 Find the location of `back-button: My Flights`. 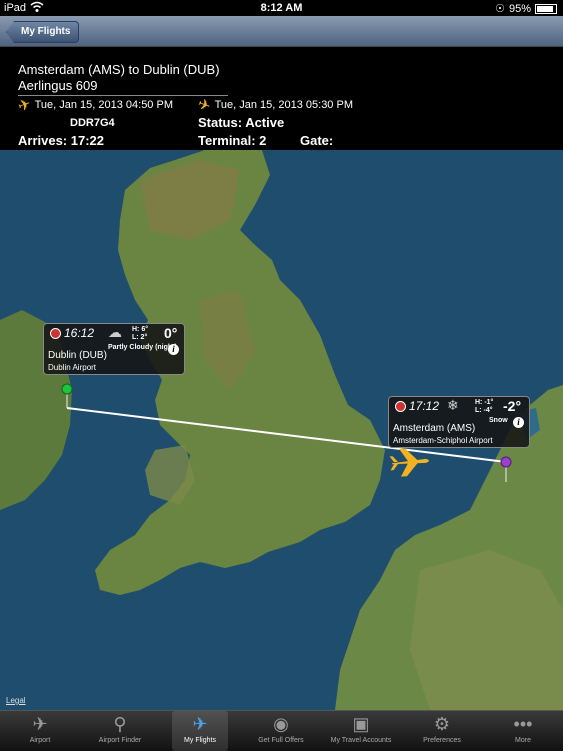

back-button: My Flights is located at coordinates (43, 32).